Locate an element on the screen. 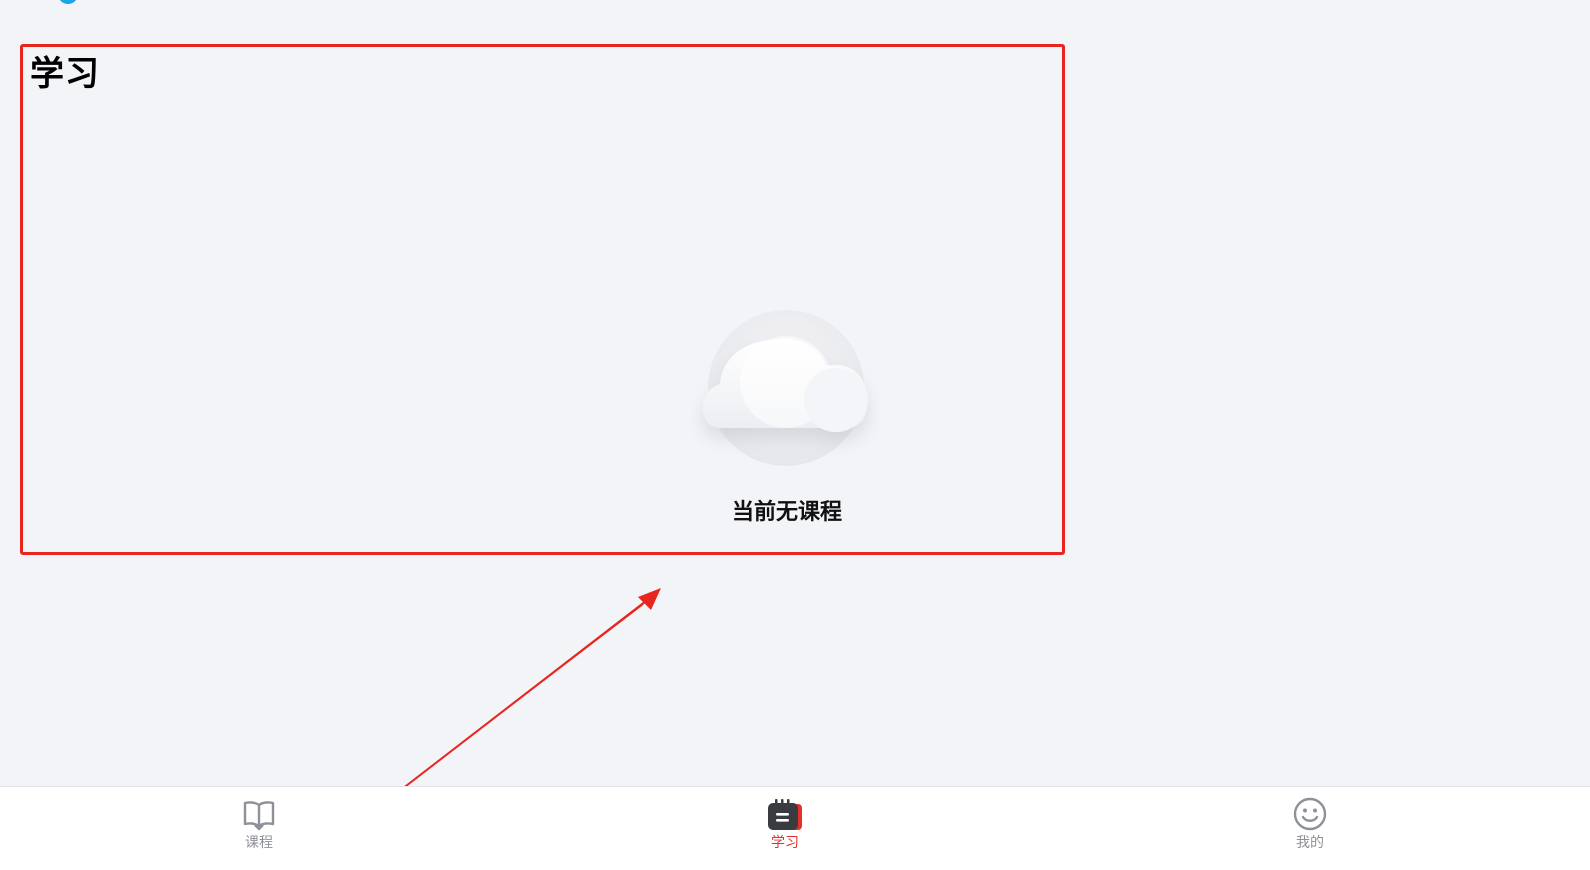  empty-state-message: 当前无课程 is located at coordinates (786, 512).